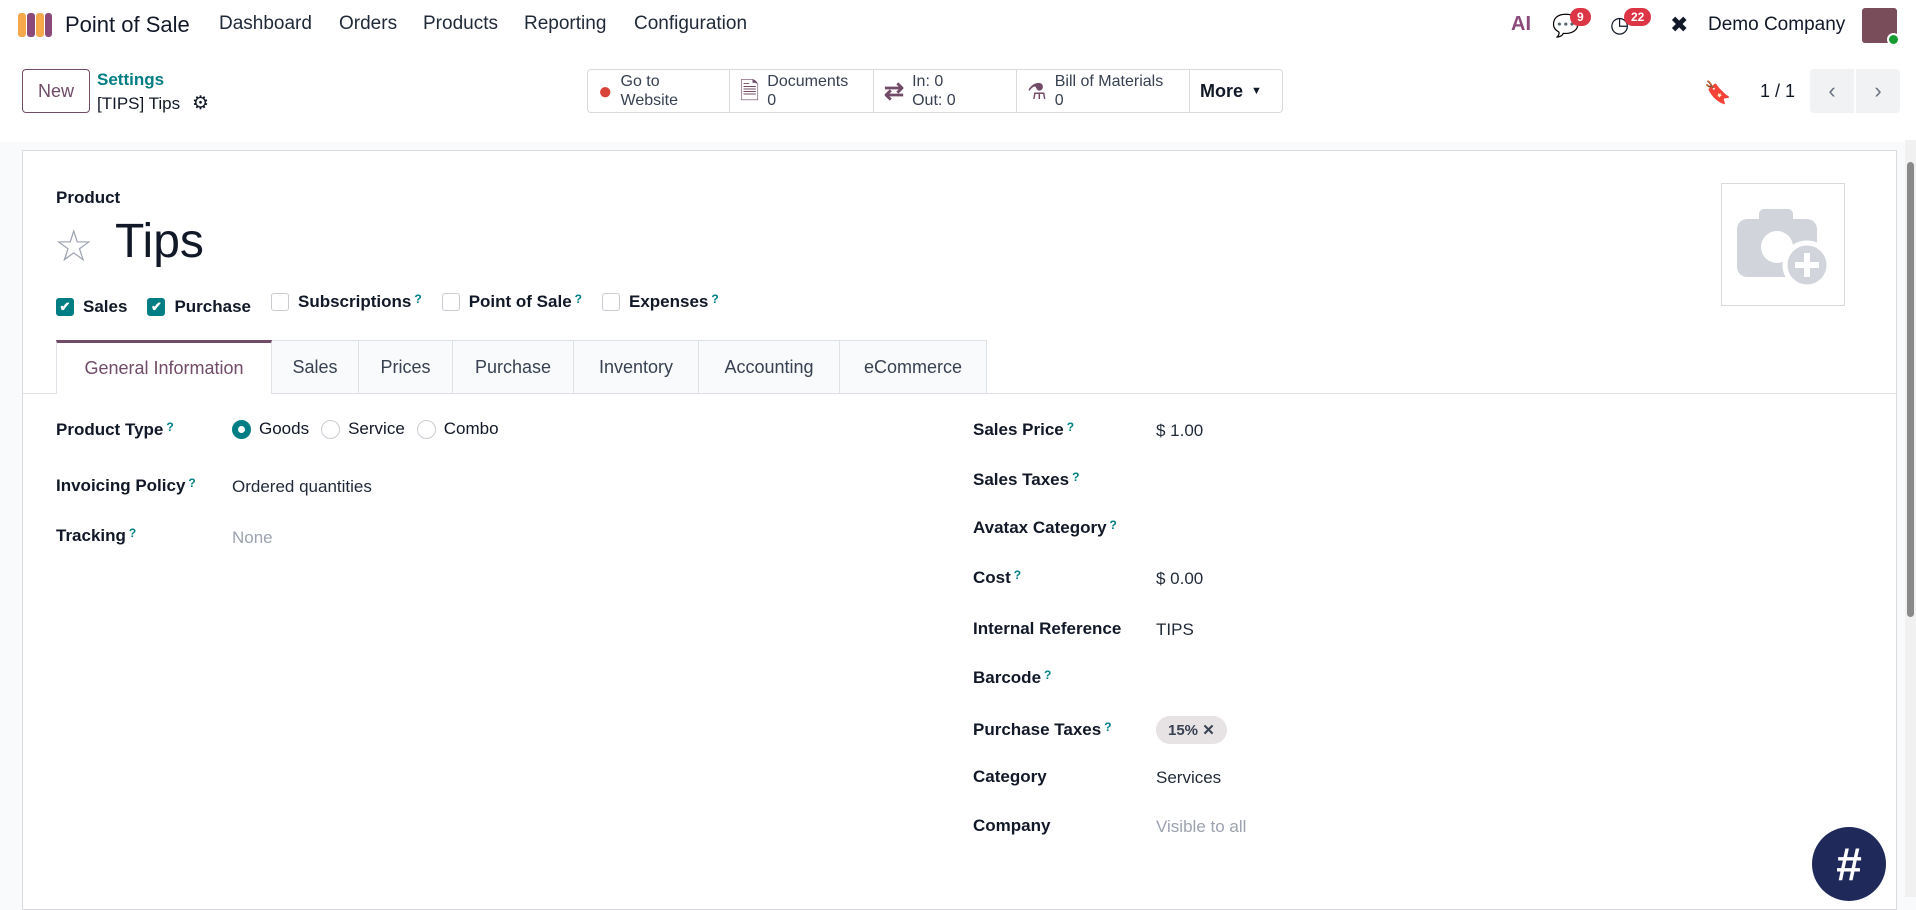 This screenshot has width=1916, height=910. I want to click on scrollbar-thumb, so click(1910, 389).